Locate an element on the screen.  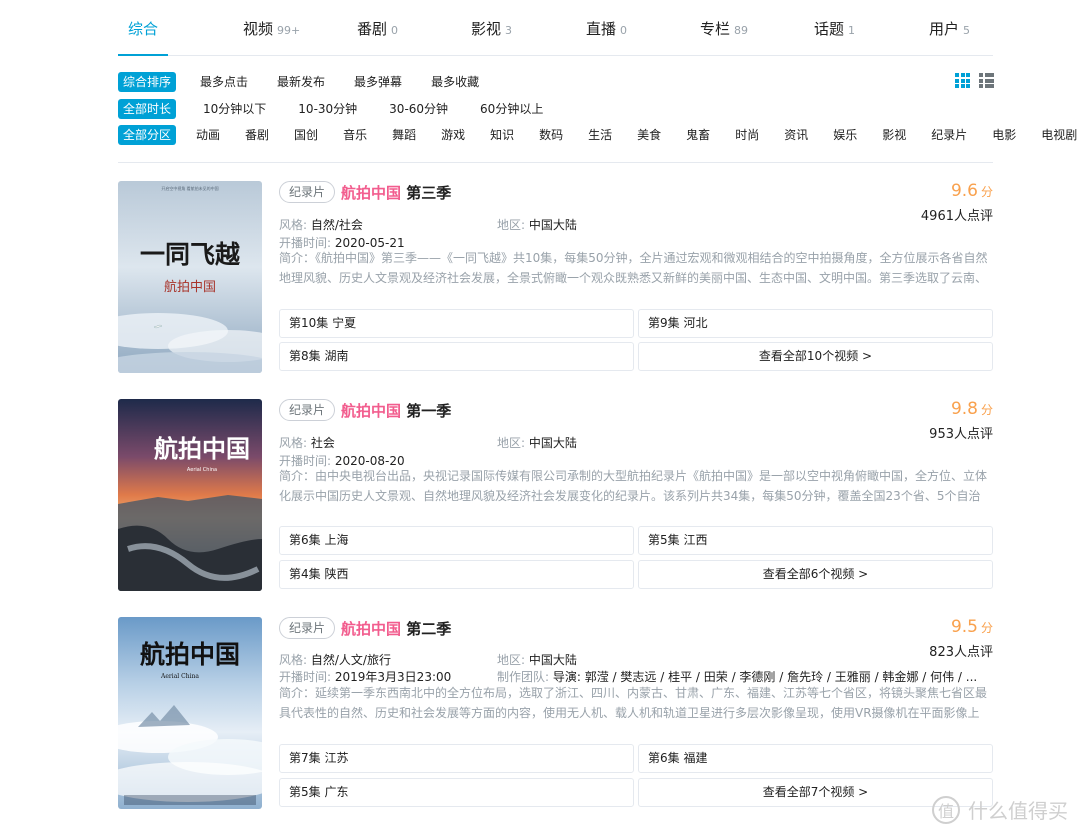
zone-option: 游戏 is located at coordinates (453, 135).